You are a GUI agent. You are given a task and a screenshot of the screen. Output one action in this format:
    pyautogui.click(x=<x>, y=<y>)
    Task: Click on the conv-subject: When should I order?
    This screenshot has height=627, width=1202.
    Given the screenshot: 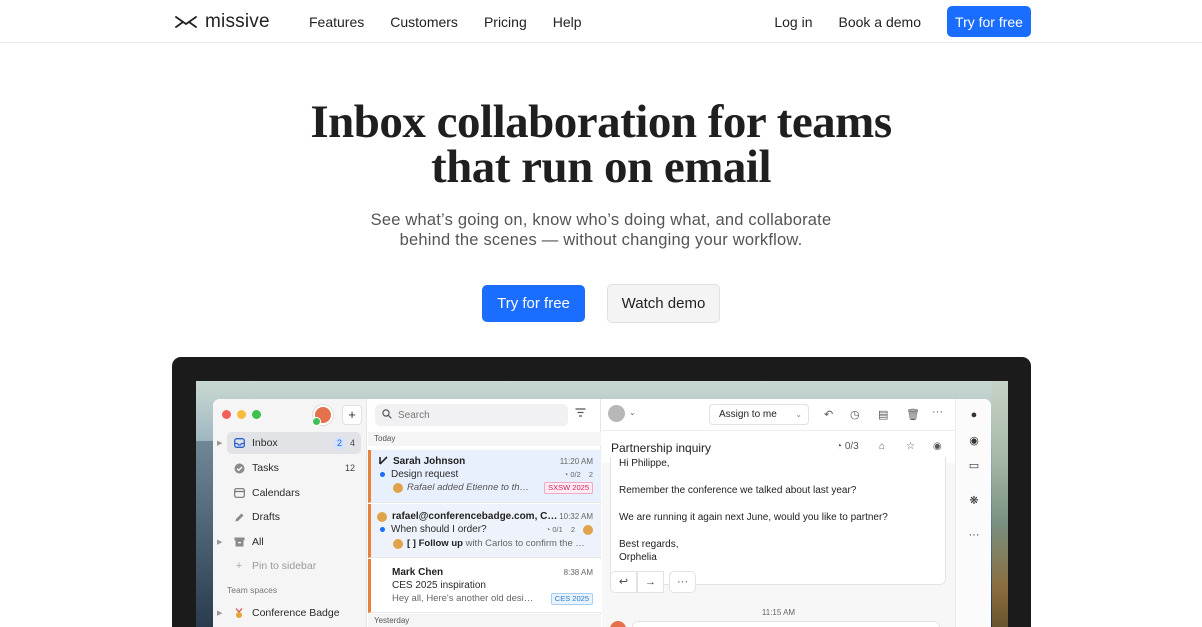 What is the action you would take?
    pyautogui.click(x=439, y=529)
    